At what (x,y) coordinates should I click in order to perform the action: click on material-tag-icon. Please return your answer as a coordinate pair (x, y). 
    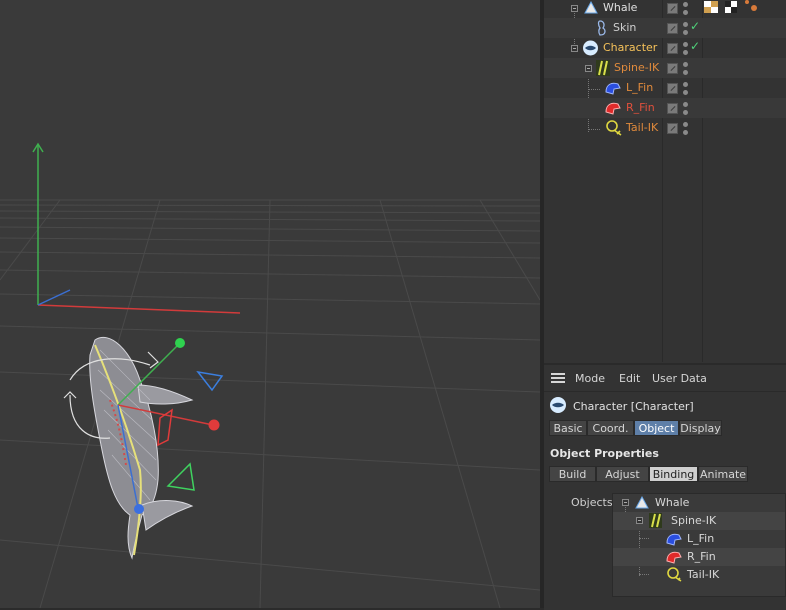
    Looking at the image, I should click on (711, 7).